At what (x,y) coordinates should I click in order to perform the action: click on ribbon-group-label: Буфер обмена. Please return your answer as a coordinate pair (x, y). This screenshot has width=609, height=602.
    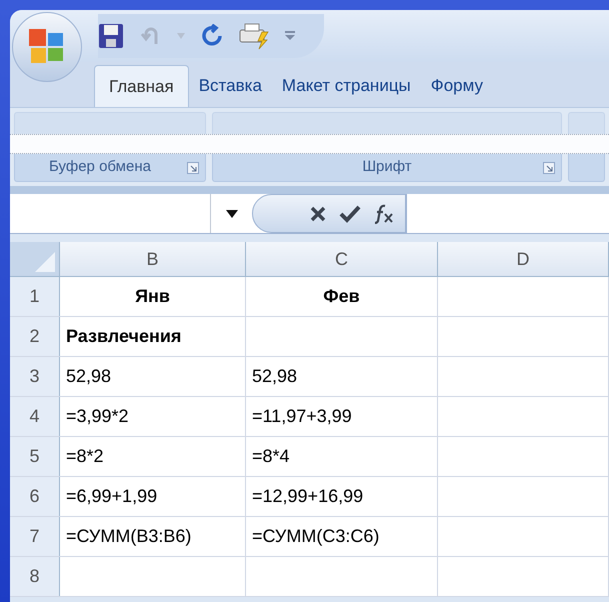
    Looking at the image, I should click on (110, 168).